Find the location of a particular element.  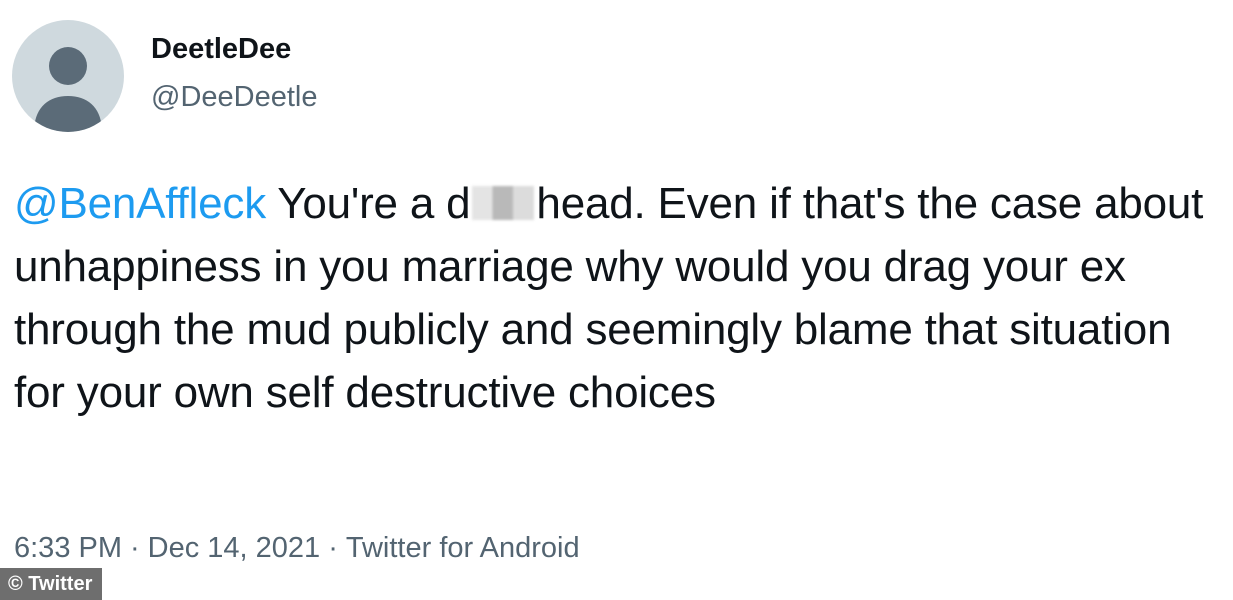

watermark-label: © Twitter is located at coordinates (51, 584).